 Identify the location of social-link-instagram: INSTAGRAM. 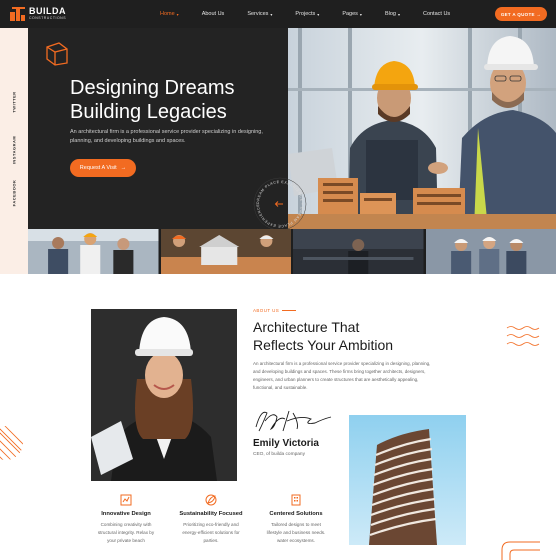
(14, 150).